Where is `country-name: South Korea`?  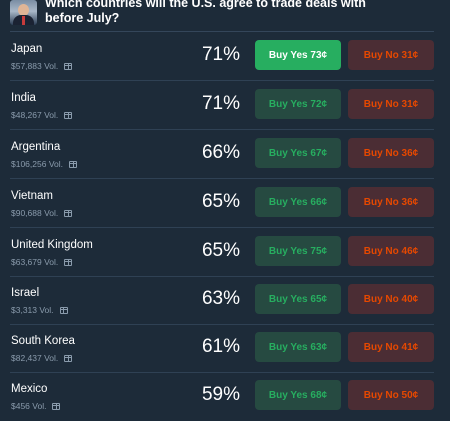 country-name: South Korea is located at coordinates (43, 341).